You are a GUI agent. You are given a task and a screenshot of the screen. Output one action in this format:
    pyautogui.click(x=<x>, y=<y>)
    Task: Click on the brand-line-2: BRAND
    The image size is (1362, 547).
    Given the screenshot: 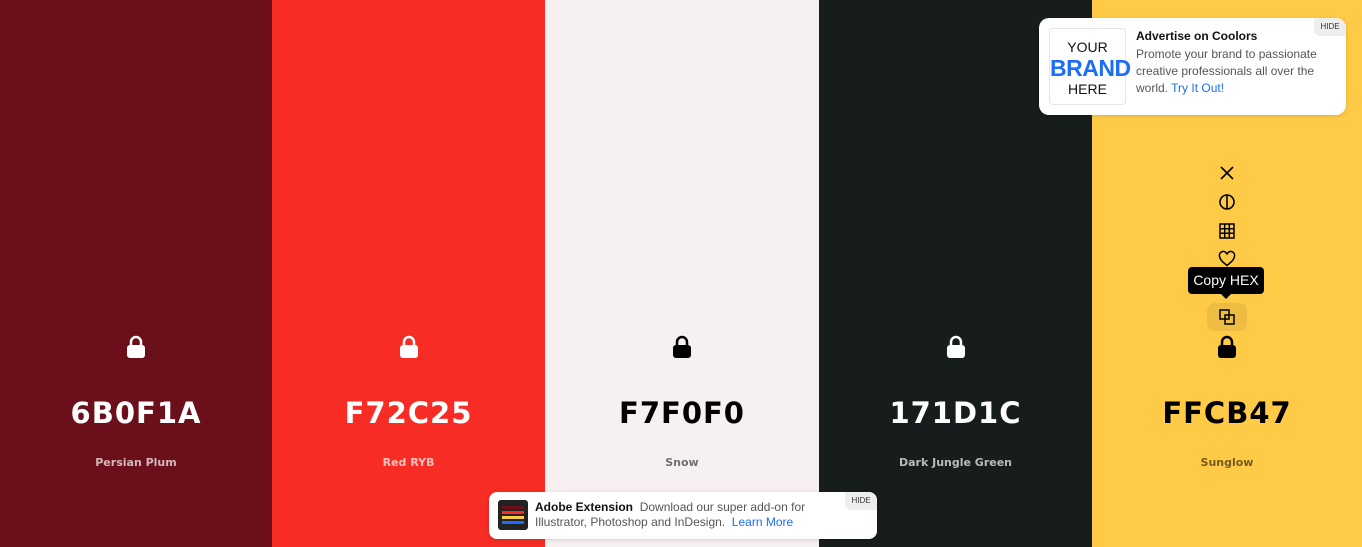 What is the action you would take?
    pyautogui.click(x=1090, y=68)
    